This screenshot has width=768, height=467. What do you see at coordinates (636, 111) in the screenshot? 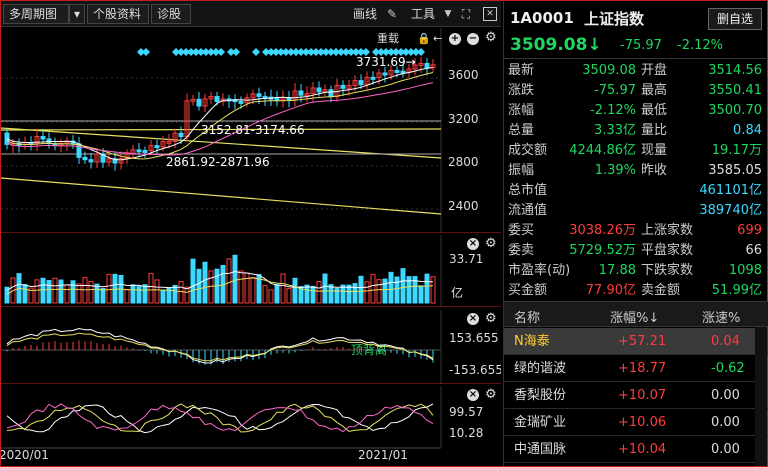
I see `quote-row: 涨幅 -2.12% 最低 3500.70` at bounding box center [636, 111].